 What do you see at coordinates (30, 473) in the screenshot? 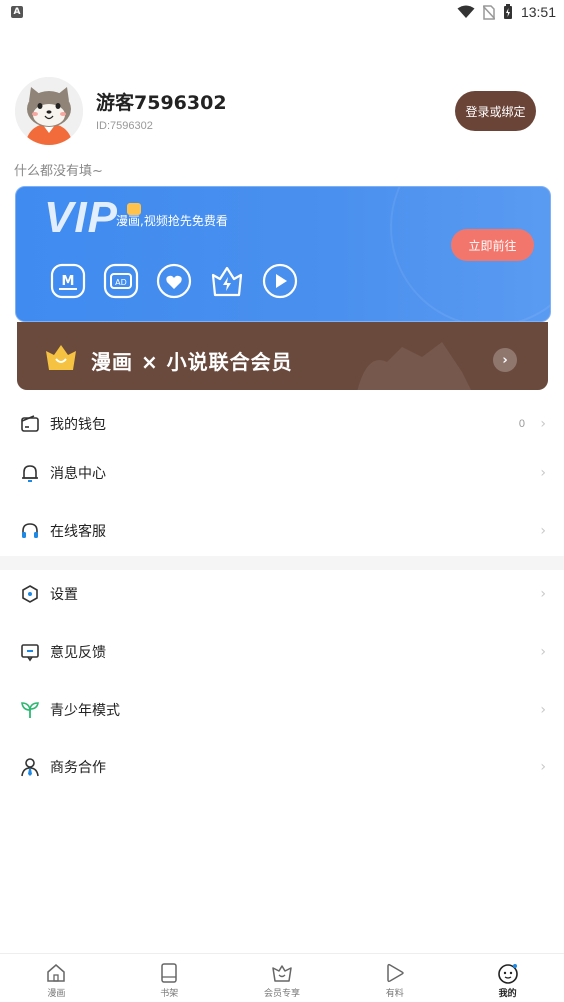
I see `bell-icon` at bounding box center [30, 473].